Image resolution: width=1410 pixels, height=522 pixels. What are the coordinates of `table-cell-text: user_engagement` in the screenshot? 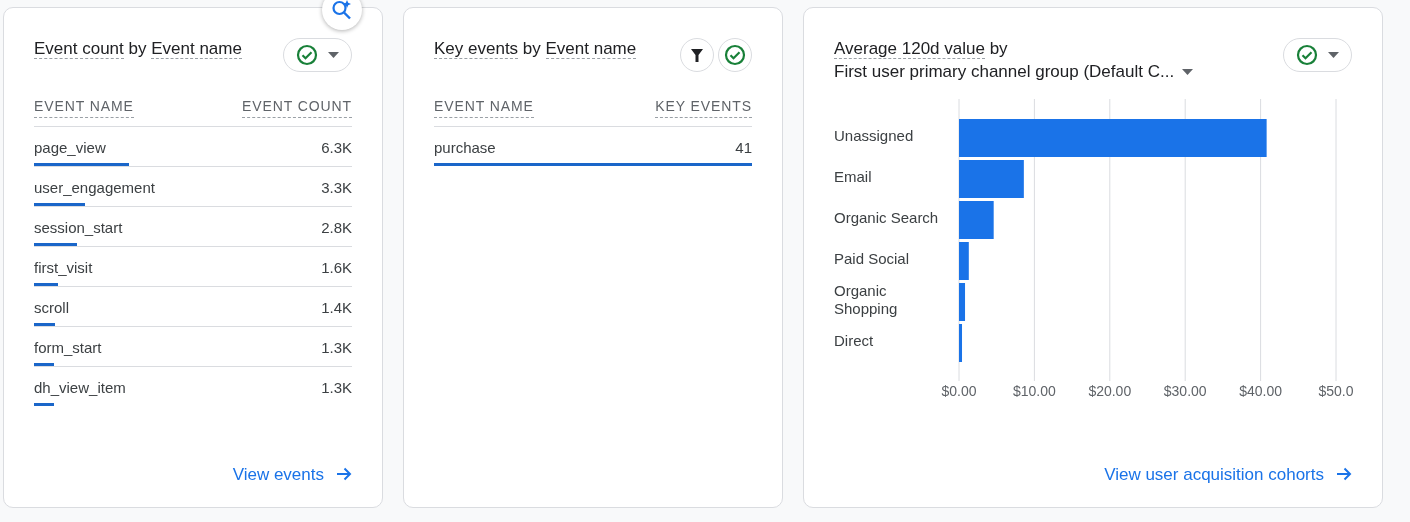 It's located at (94, 188).